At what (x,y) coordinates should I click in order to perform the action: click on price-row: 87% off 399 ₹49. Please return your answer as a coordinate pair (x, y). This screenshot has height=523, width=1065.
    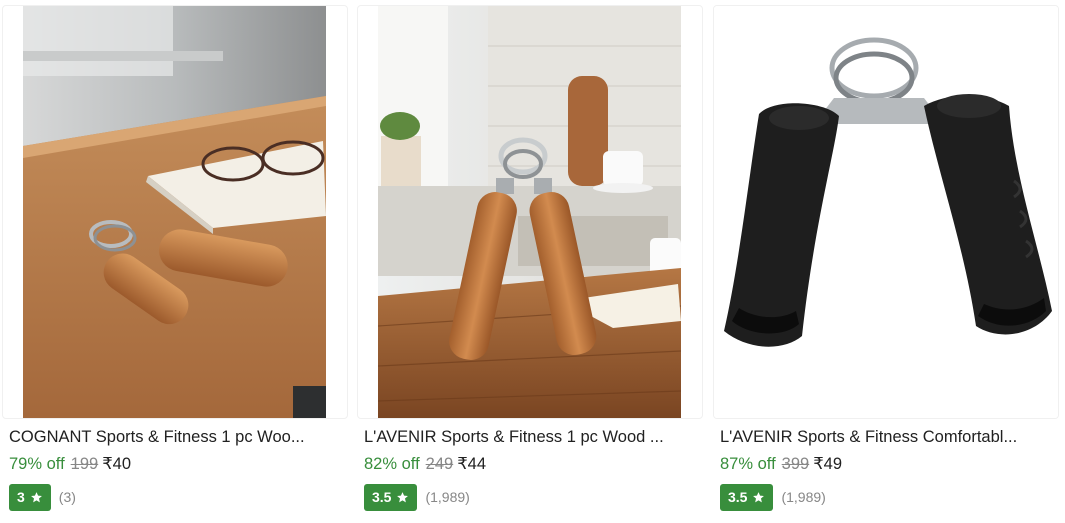
    Looking at the image, I should click on (781, 464).